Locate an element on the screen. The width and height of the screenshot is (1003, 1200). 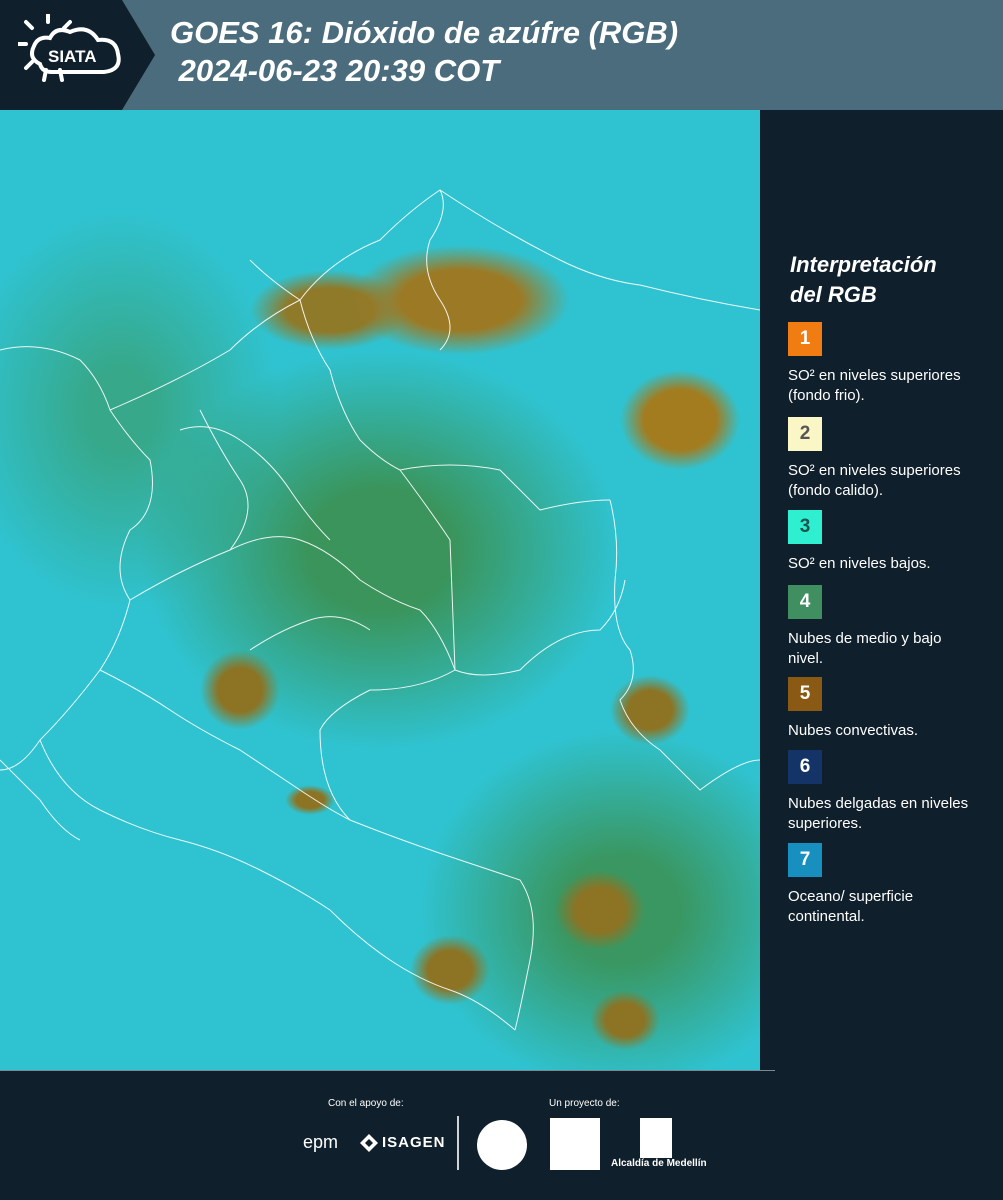
siata-logo: SIATA is located at coordinates (77, 55).